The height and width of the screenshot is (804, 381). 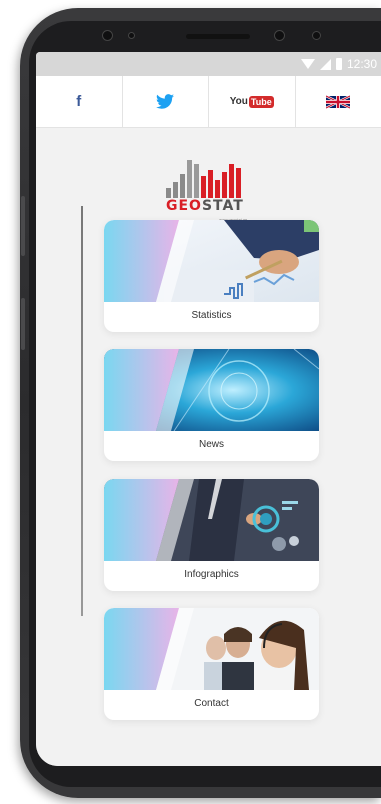 What do you see at coordinates (23, 324) in the screenshot?
I see `volume-down-button` at bounding box center [23, 324].